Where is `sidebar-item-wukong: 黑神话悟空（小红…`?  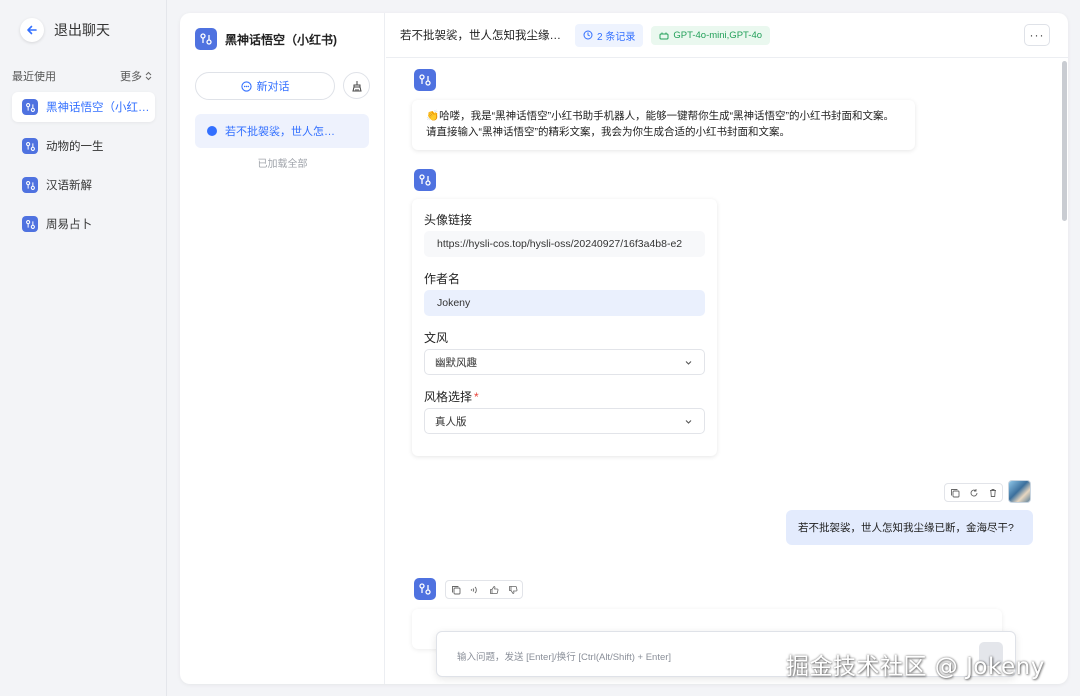
sidebar-item-wukong: 黑神话悟空（小红… is located at coordinates (83, 107).